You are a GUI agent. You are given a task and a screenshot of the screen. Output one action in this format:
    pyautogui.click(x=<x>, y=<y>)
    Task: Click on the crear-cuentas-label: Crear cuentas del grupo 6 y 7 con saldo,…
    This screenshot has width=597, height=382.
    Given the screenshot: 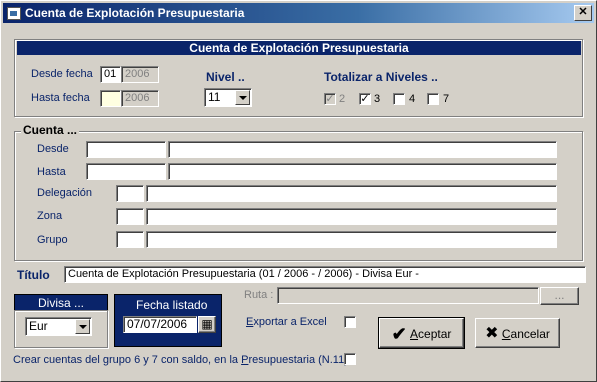 What is the action you would take?
    pyautogui.click(x=180, y=360)
    